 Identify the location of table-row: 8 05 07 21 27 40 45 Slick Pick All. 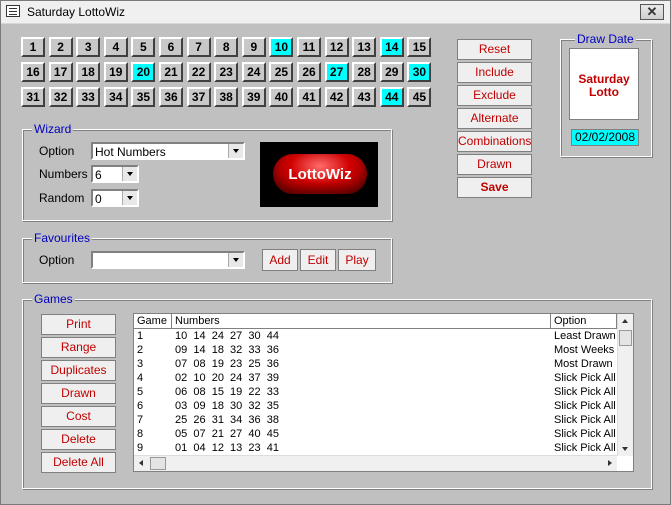
(375, 434).